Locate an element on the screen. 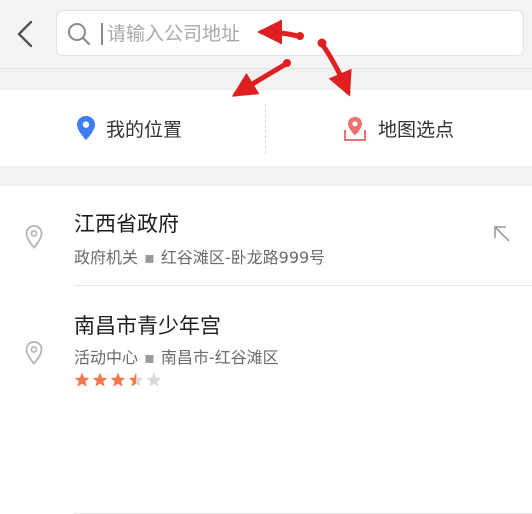 The height and width of the screenshot is (514, 532). rating-stars is located at coordinates (118, 380).